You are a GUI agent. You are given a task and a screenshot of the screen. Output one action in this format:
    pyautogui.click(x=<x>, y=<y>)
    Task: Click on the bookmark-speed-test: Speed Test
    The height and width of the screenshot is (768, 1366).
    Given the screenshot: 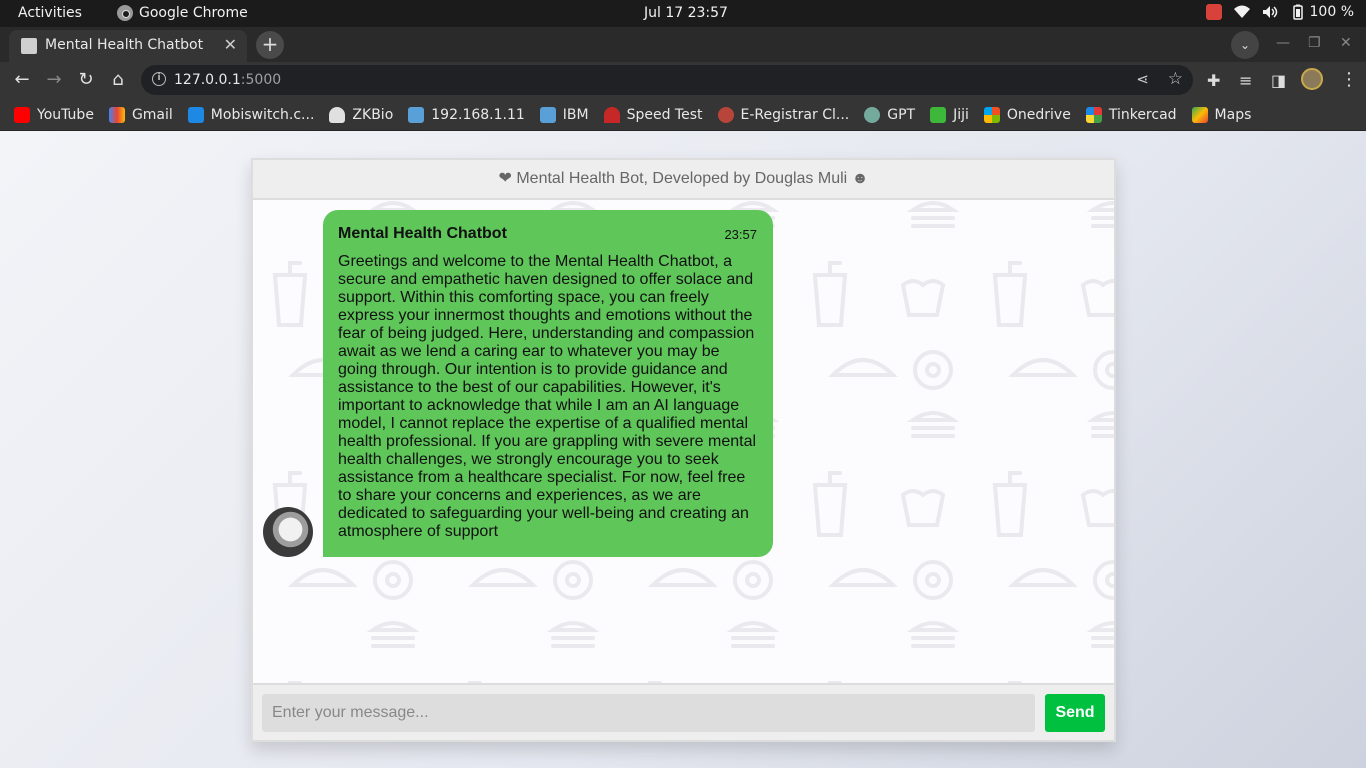 What is the action you would take?
    pyautogui.click(x=653, y=114)
    